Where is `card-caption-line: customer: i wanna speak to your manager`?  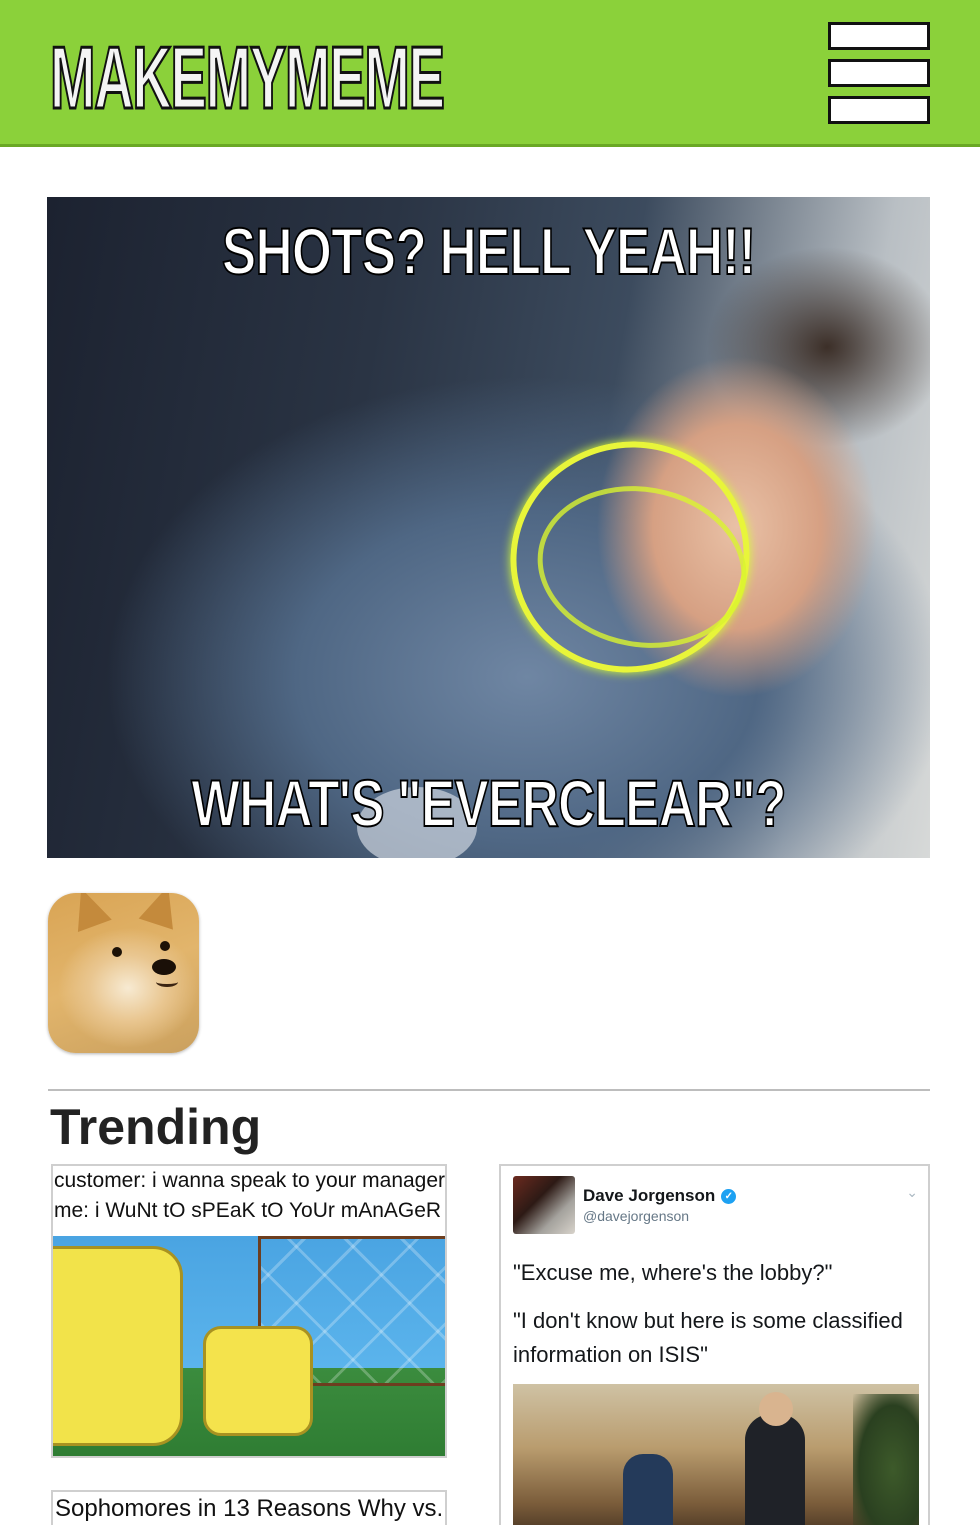 card-caption-line: customer: i wanna speak to your manager is located at coordinates (250, 1180).